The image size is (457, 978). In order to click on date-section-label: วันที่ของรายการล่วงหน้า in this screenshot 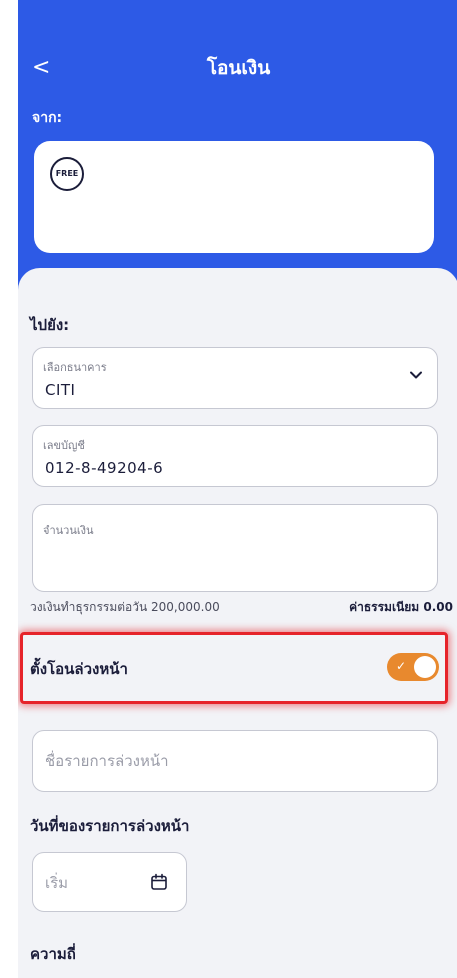, I will do `click(110, 826)`.